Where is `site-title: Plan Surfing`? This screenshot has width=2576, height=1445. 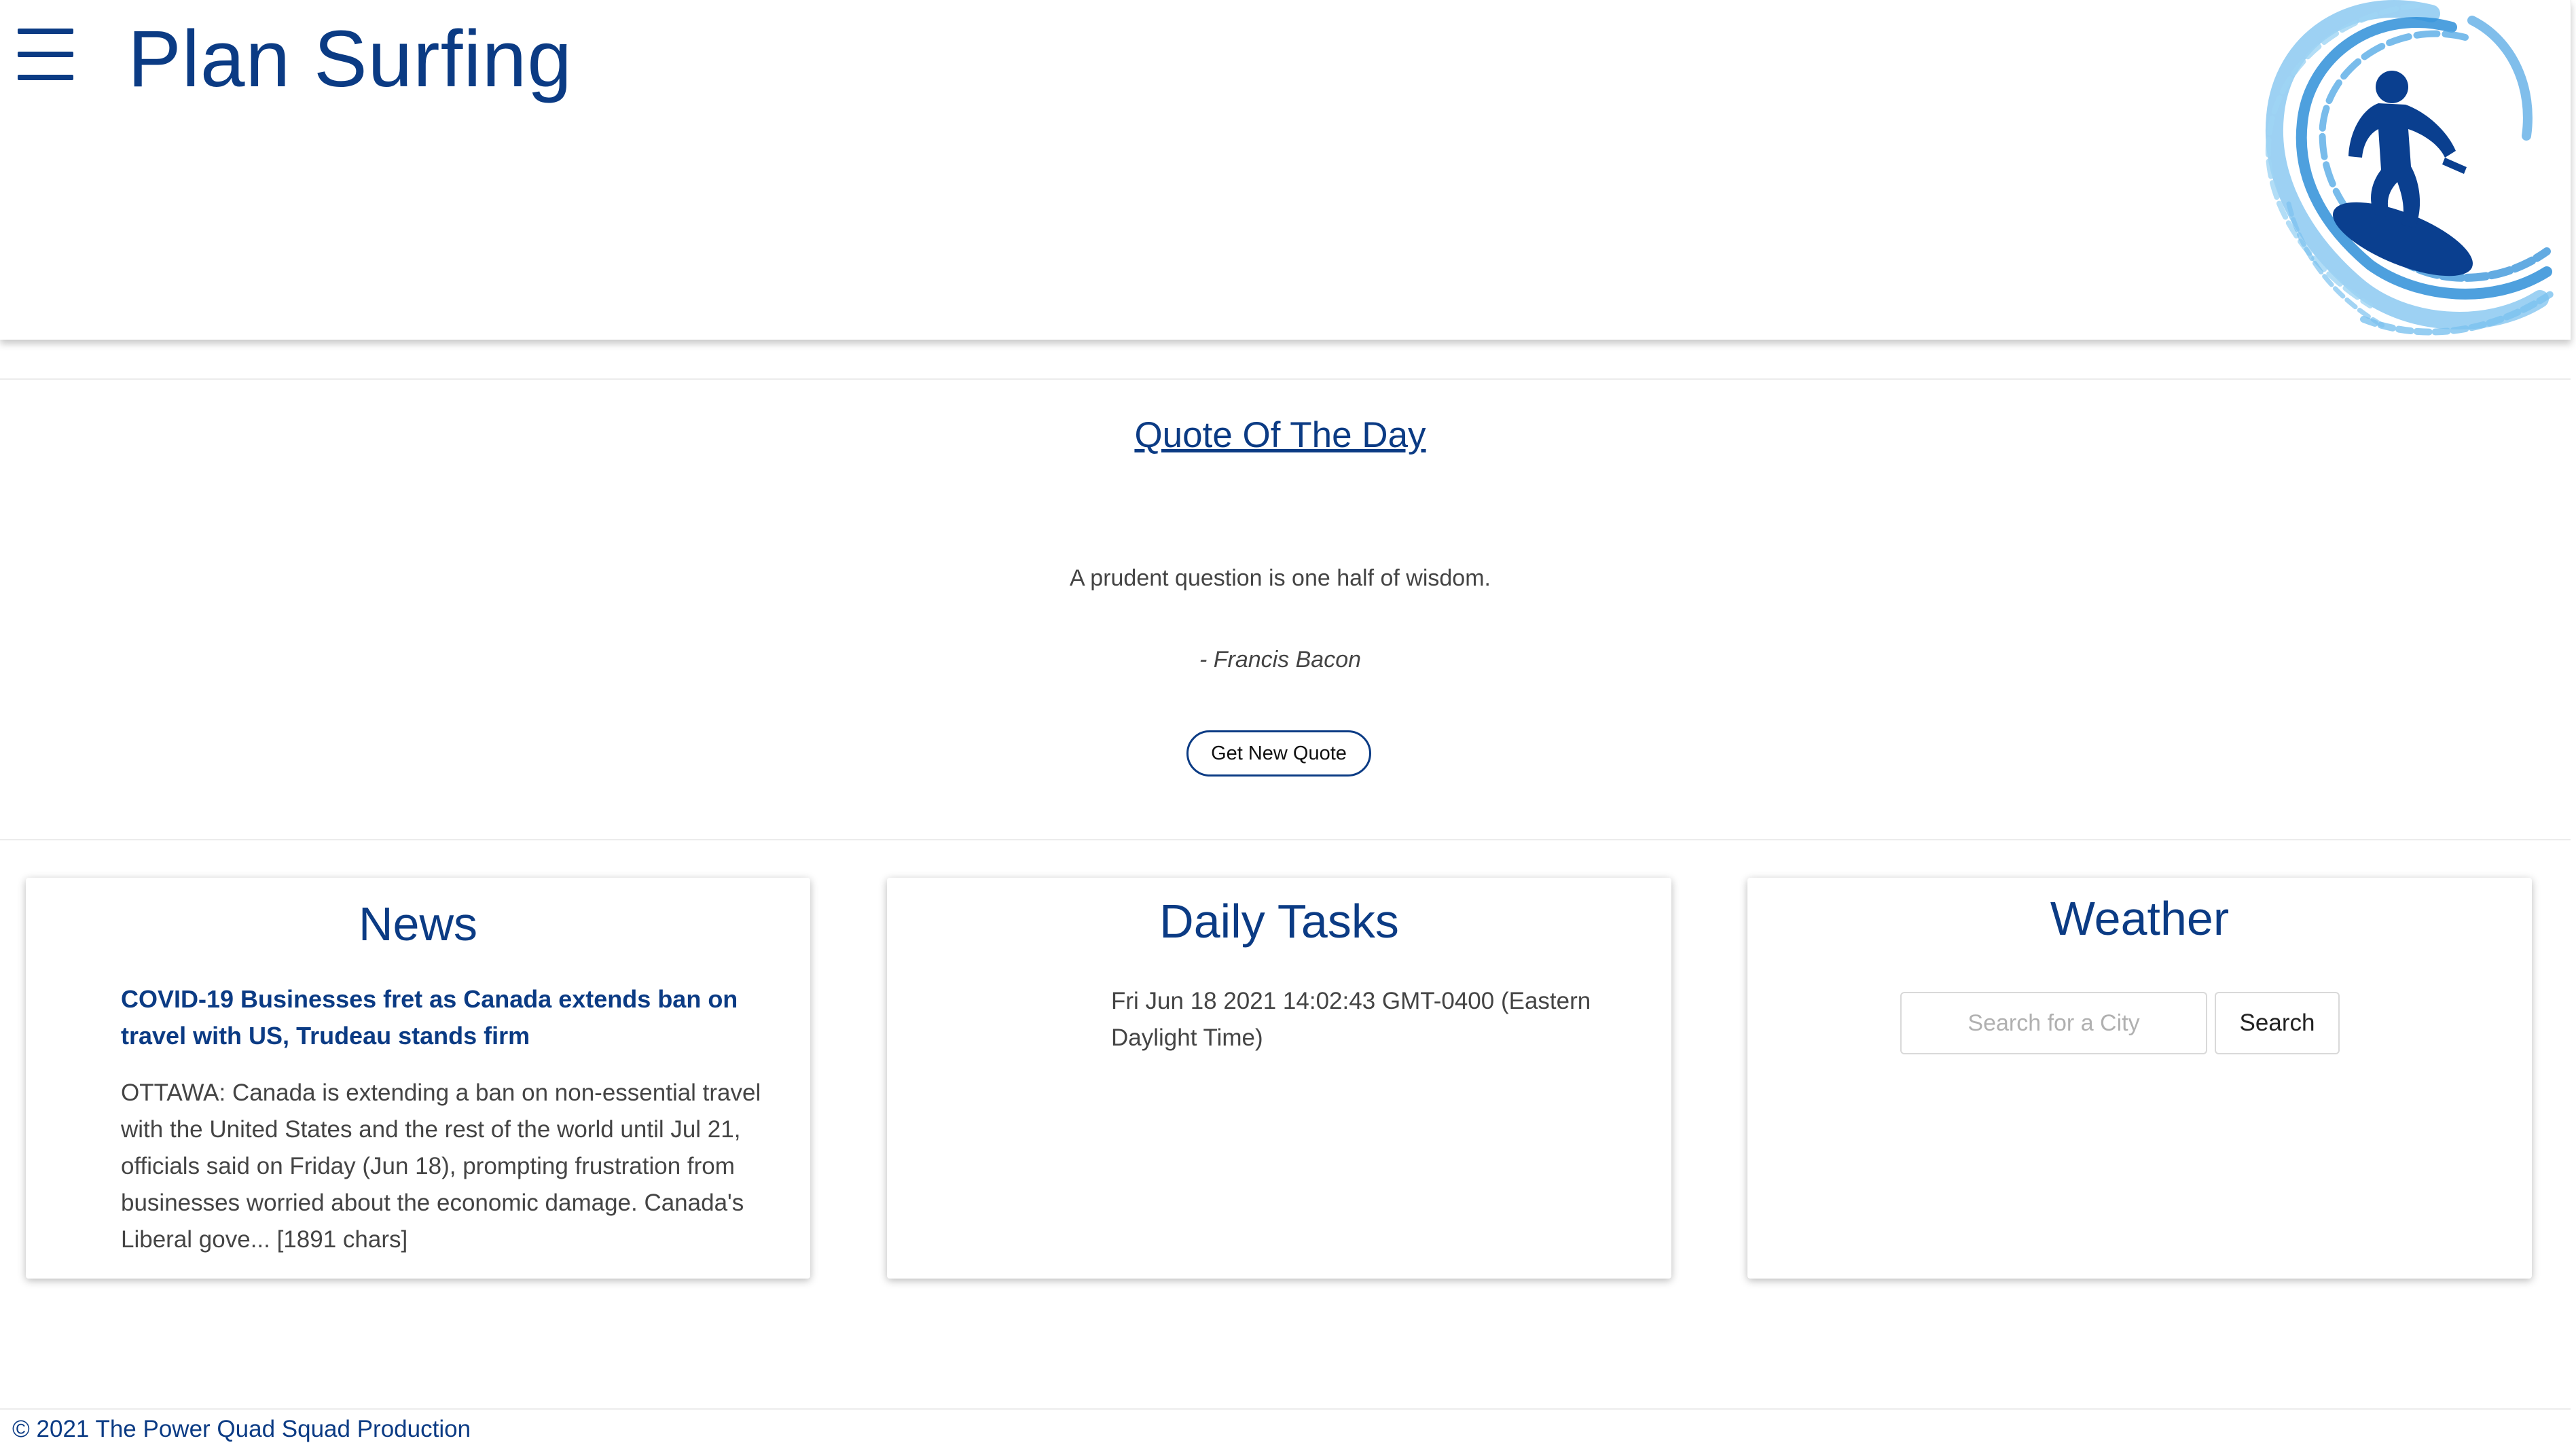
site-title: Plan Surfing is located at coordinates (350, 59).